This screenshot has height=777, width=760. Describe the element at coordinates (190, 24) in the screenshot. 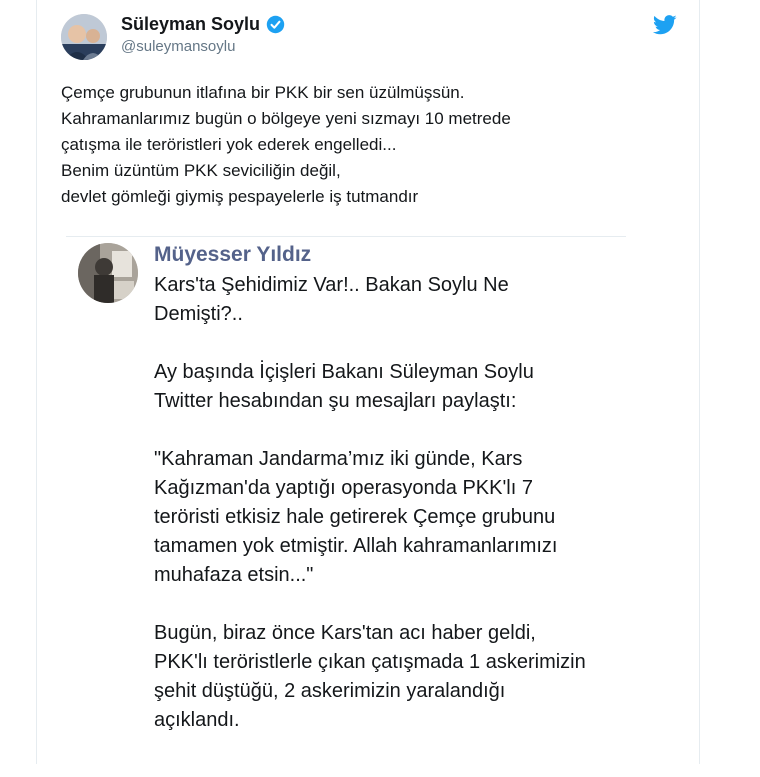

I see `author-name: Süleyman Soylu` at that location.